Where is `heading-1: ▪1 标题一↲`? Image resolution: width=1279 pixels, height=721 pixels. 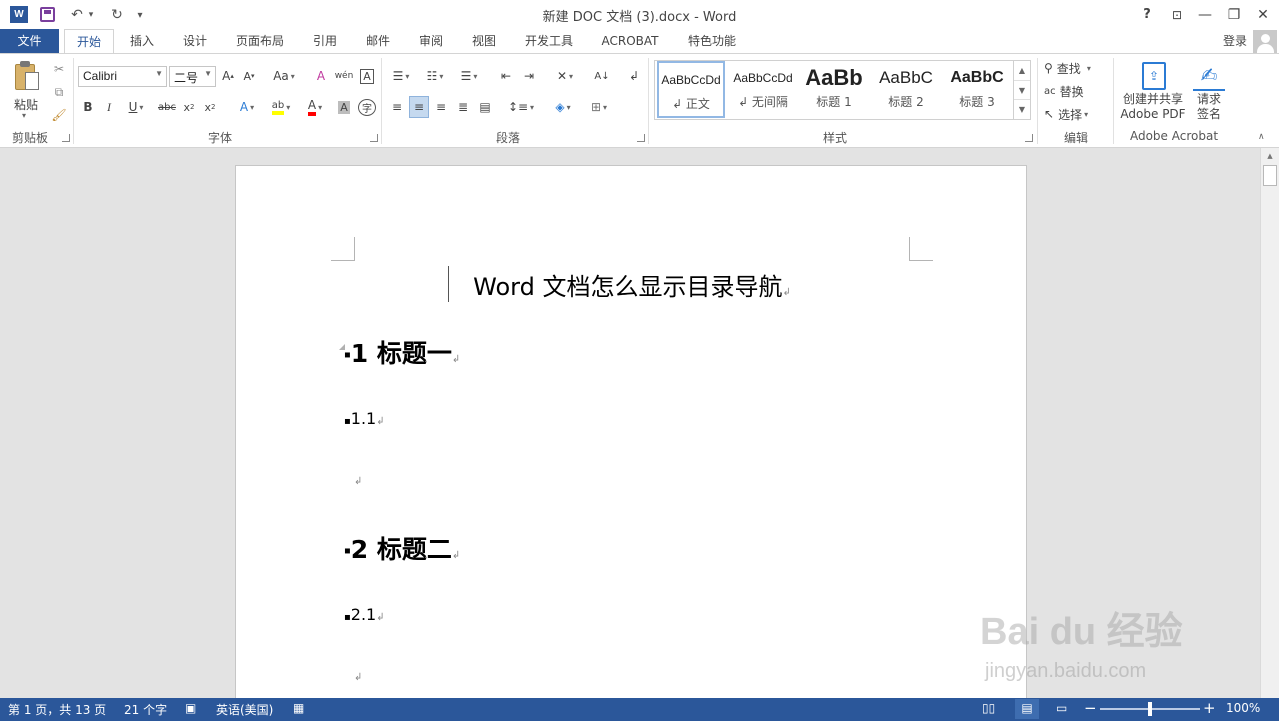 heading-1: ▪1 标题一↲ is located at coordinates (402, 352).